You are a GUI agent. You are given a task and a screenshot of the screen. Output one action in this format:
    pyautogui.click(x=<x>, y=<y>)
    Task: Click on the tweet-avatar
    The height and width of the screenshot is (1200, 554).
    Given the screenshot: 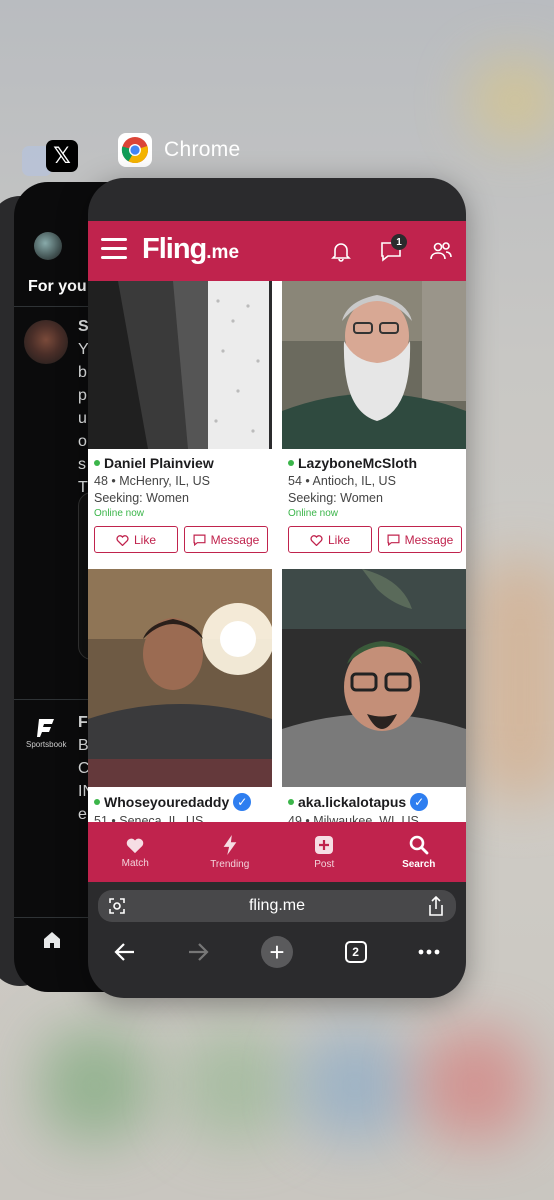 What is the action you would take?
    pyautogui.click(x=46, y=342)
    